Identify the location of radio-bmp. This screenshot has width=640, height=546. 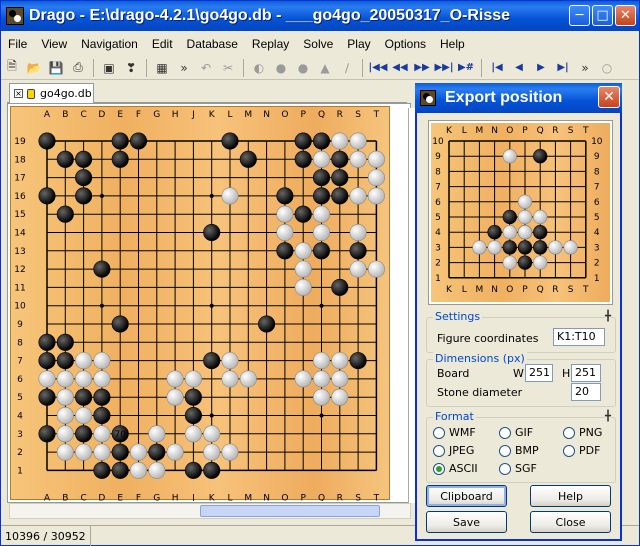
(505, 450).